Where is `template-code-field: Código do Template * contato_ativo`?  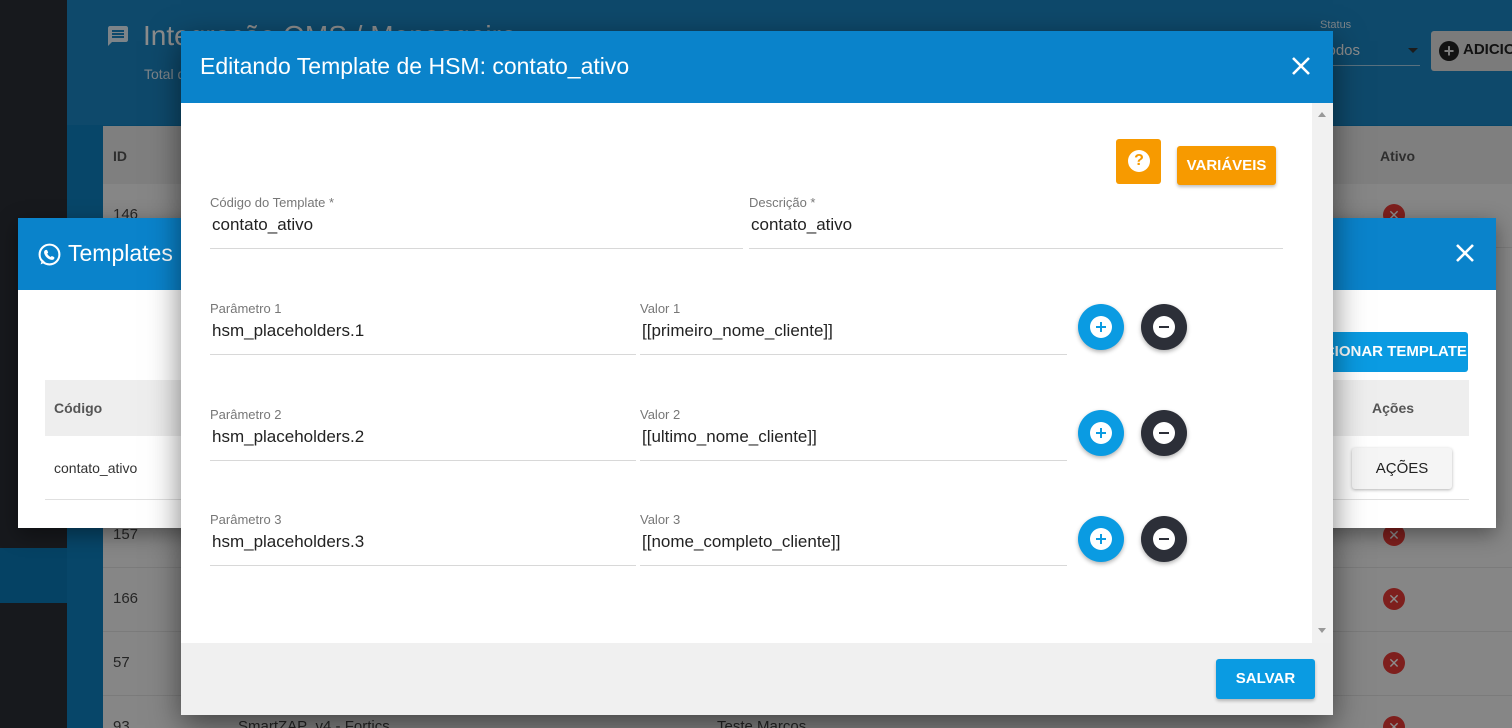 template-code-field: Código do Template * contato_ativo is located at coordinates (476, 222).